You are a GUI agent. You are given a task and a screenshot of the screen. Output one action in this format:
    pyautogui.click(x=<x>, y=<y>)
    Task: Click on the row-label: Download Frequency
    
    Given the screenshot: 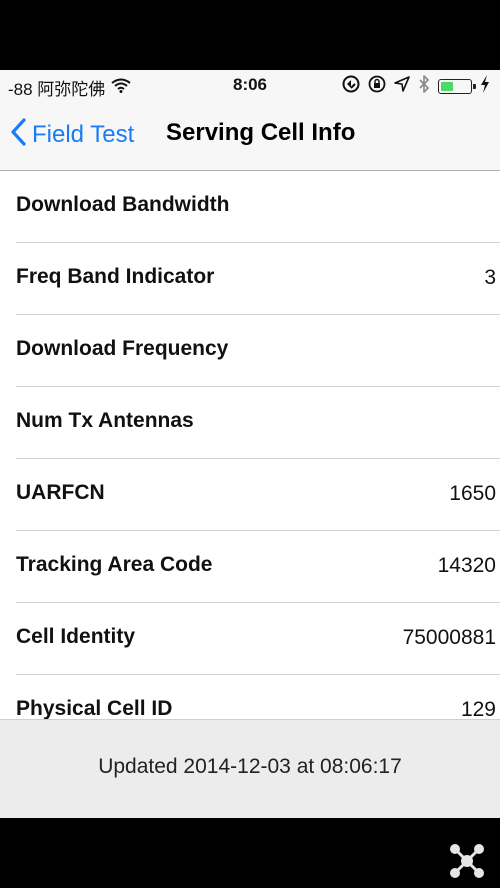 What is the action you would take?
    pyautogui.click(x=122, y=348)
    